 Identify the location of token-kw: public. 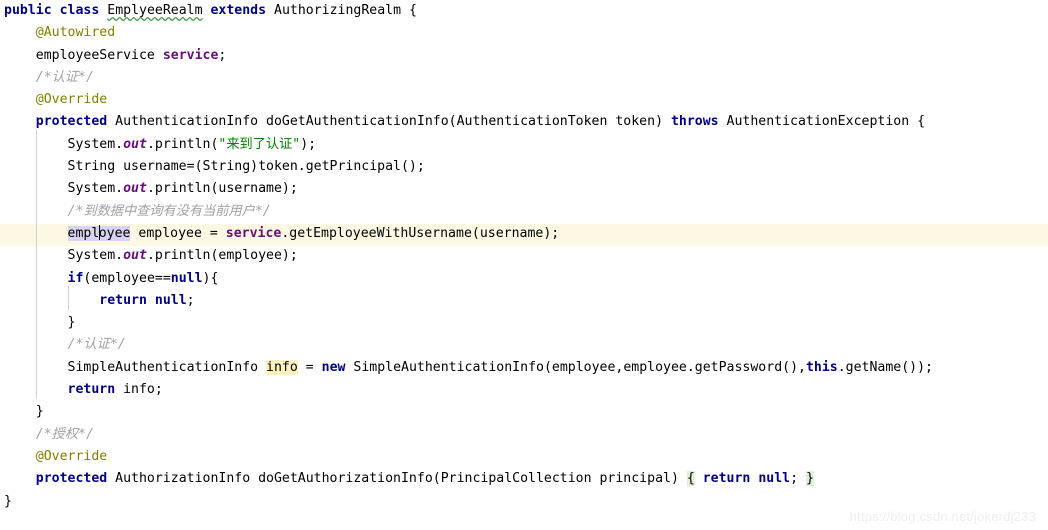
(28, 10).